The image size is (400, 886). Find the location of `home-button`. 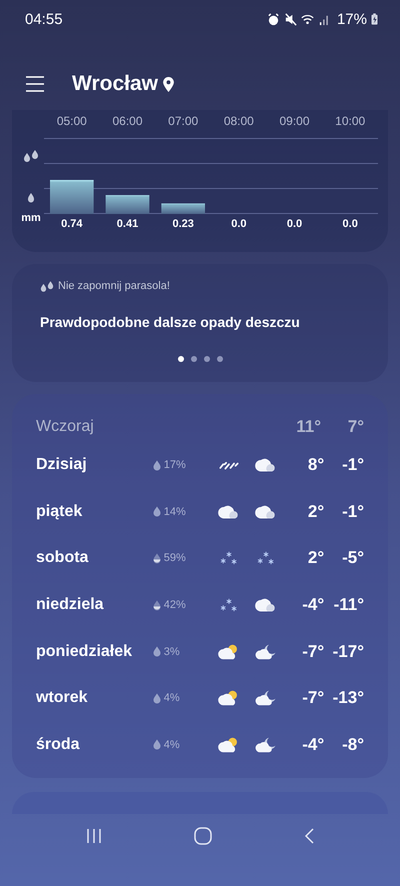

home-button is located at coordinates (203, 836).